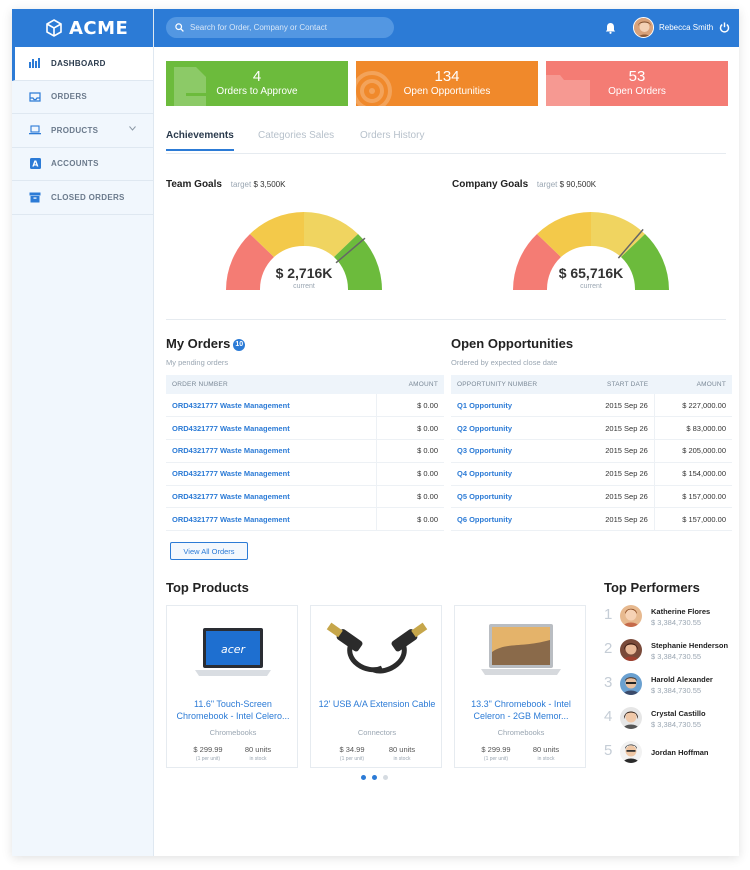  I want to click on table-header-row: ORDER NUMBER AMOUNT, so click(305, 384).